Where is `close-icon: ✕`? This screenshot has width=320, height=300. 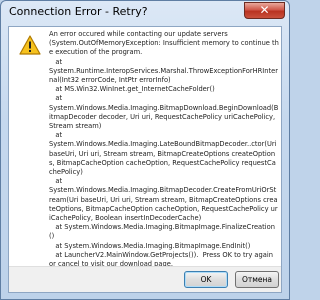
close-icon: ✕ is located at coordinates (264, 10).